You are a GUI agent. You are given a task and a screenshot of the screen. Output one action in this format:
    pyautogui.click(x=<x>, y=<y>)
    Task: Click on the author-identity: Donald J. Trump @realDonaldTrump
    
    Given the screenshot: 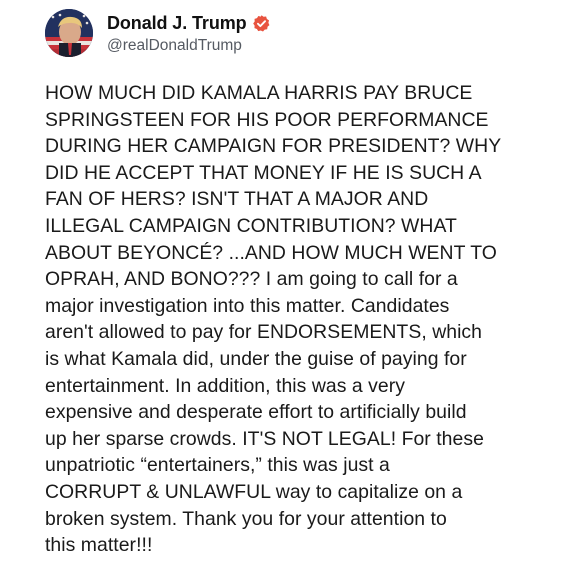 What is the action you would take?
    pyautogui.click(x=189, y=33)
    